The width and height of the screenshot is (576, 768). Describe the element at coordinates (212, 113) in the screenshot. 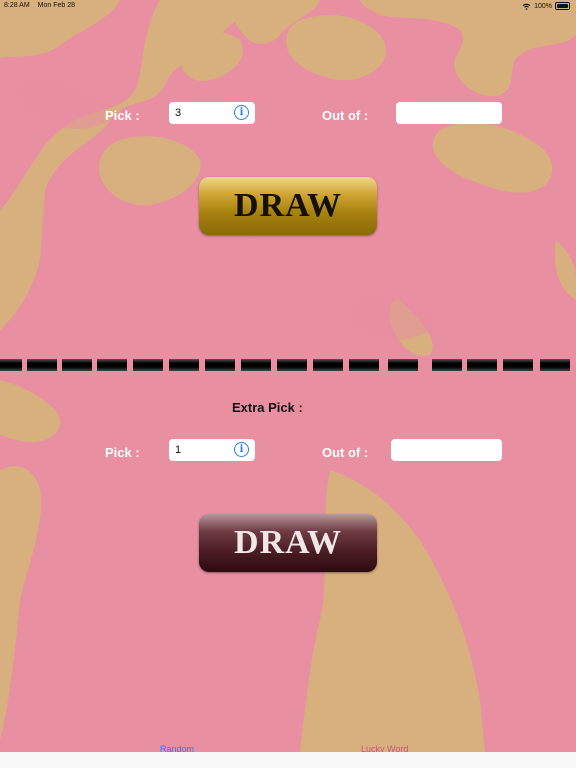

I see `pick-input: 3 i` at that location.